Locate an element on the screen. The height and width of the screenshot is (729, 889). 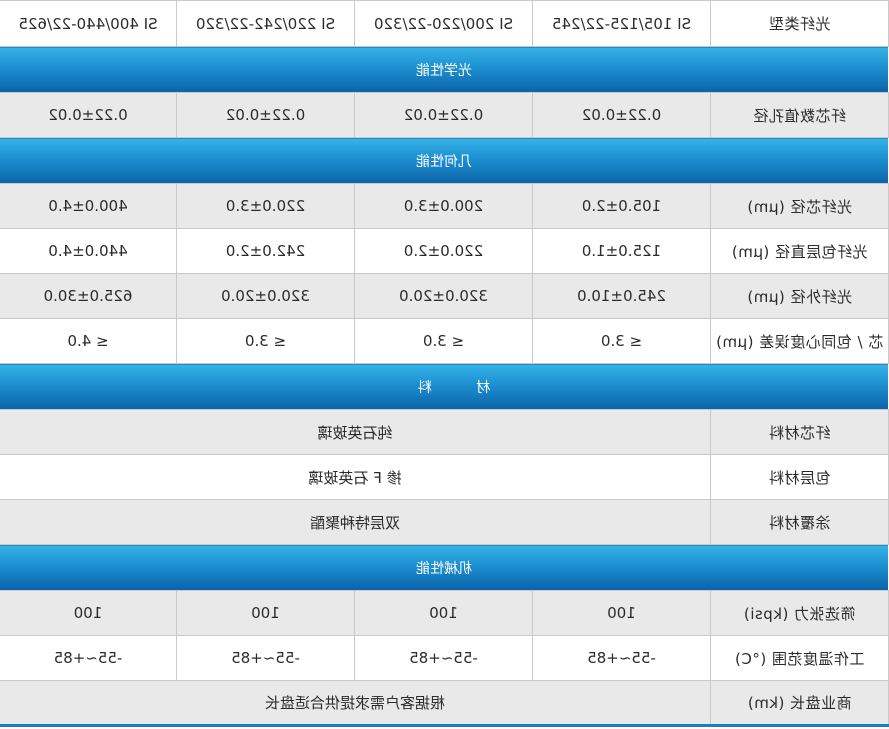
table-row: 涂覆材料 双层特种聚酯 is located at coordinates (444, 522).